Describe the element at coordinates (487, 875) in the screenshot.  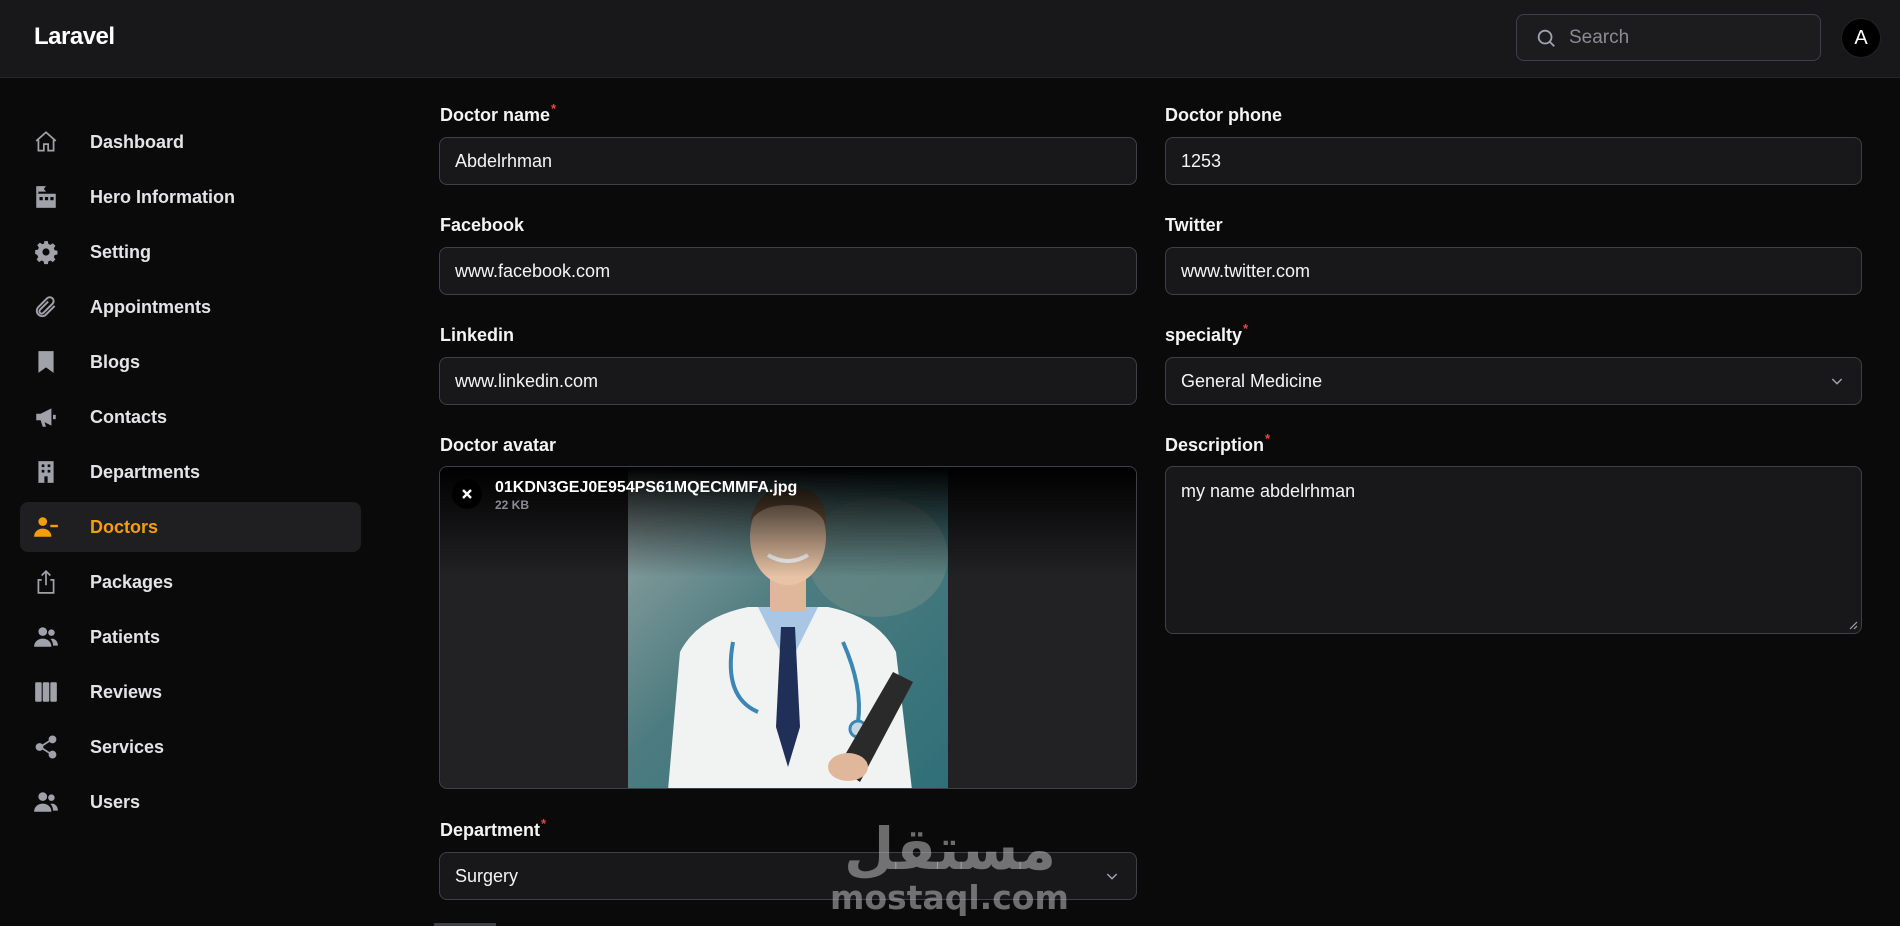
I see `department-value: Surgery` at that location.